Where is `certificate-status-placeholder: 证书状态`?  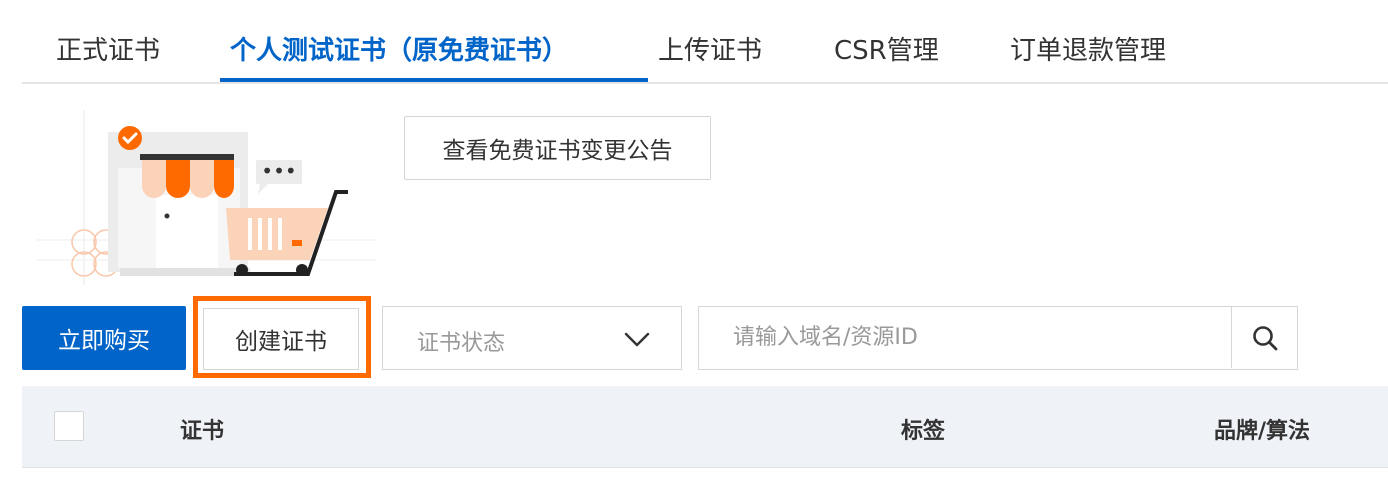
certificate-status-placeholder: 证书状态 is located at coordinates (461, 343).